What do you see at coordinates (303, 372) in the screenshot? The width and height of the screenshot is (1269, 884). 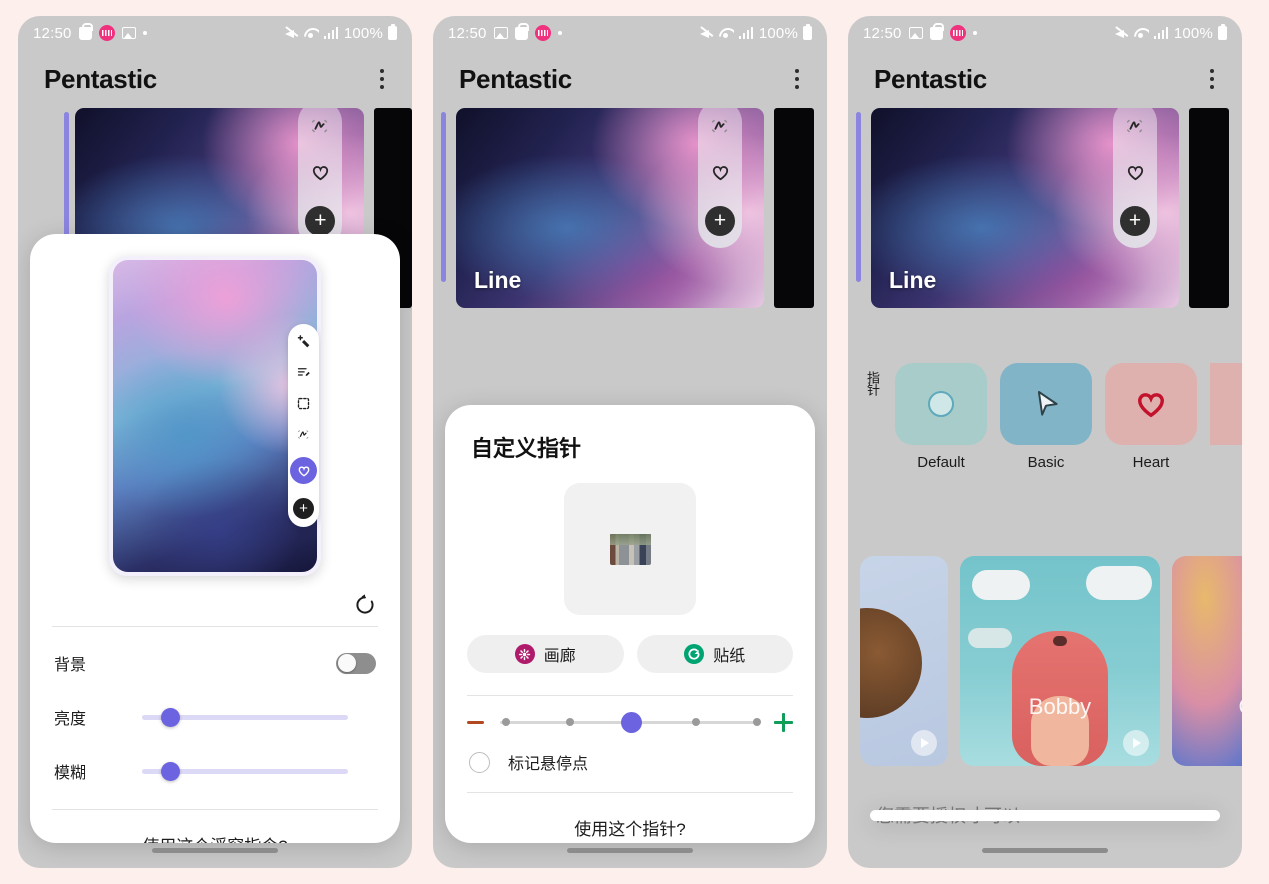 I see `note-icon` at bounding box center [303, 372].